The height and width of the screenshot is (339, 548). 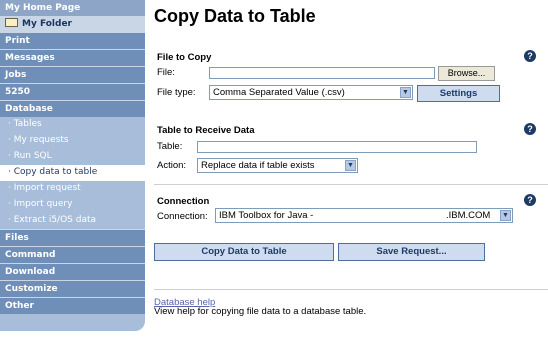 I want to click on sidebar-item-customize: Customize, so click(x=72, y=288).